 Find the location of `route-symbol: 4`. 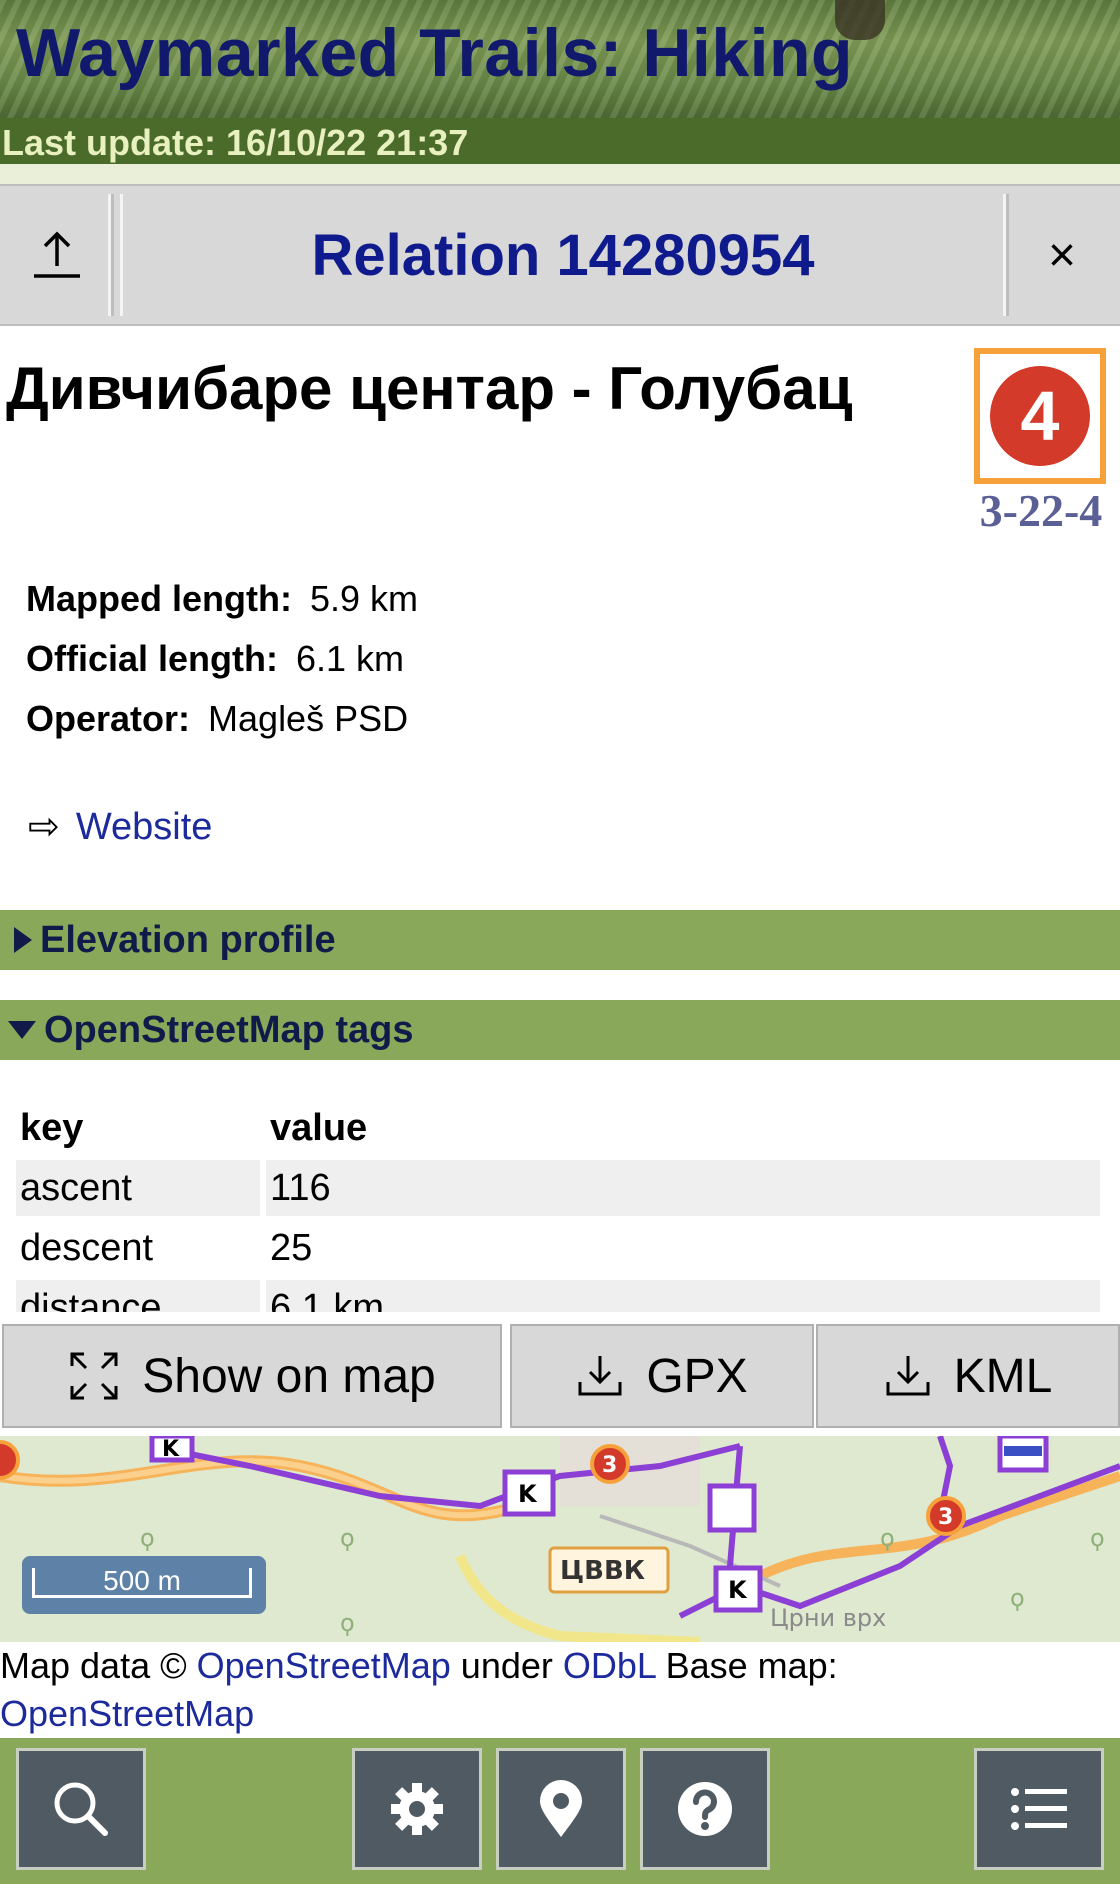

route-symbol: 4 is located at coordinates (1040, 416).